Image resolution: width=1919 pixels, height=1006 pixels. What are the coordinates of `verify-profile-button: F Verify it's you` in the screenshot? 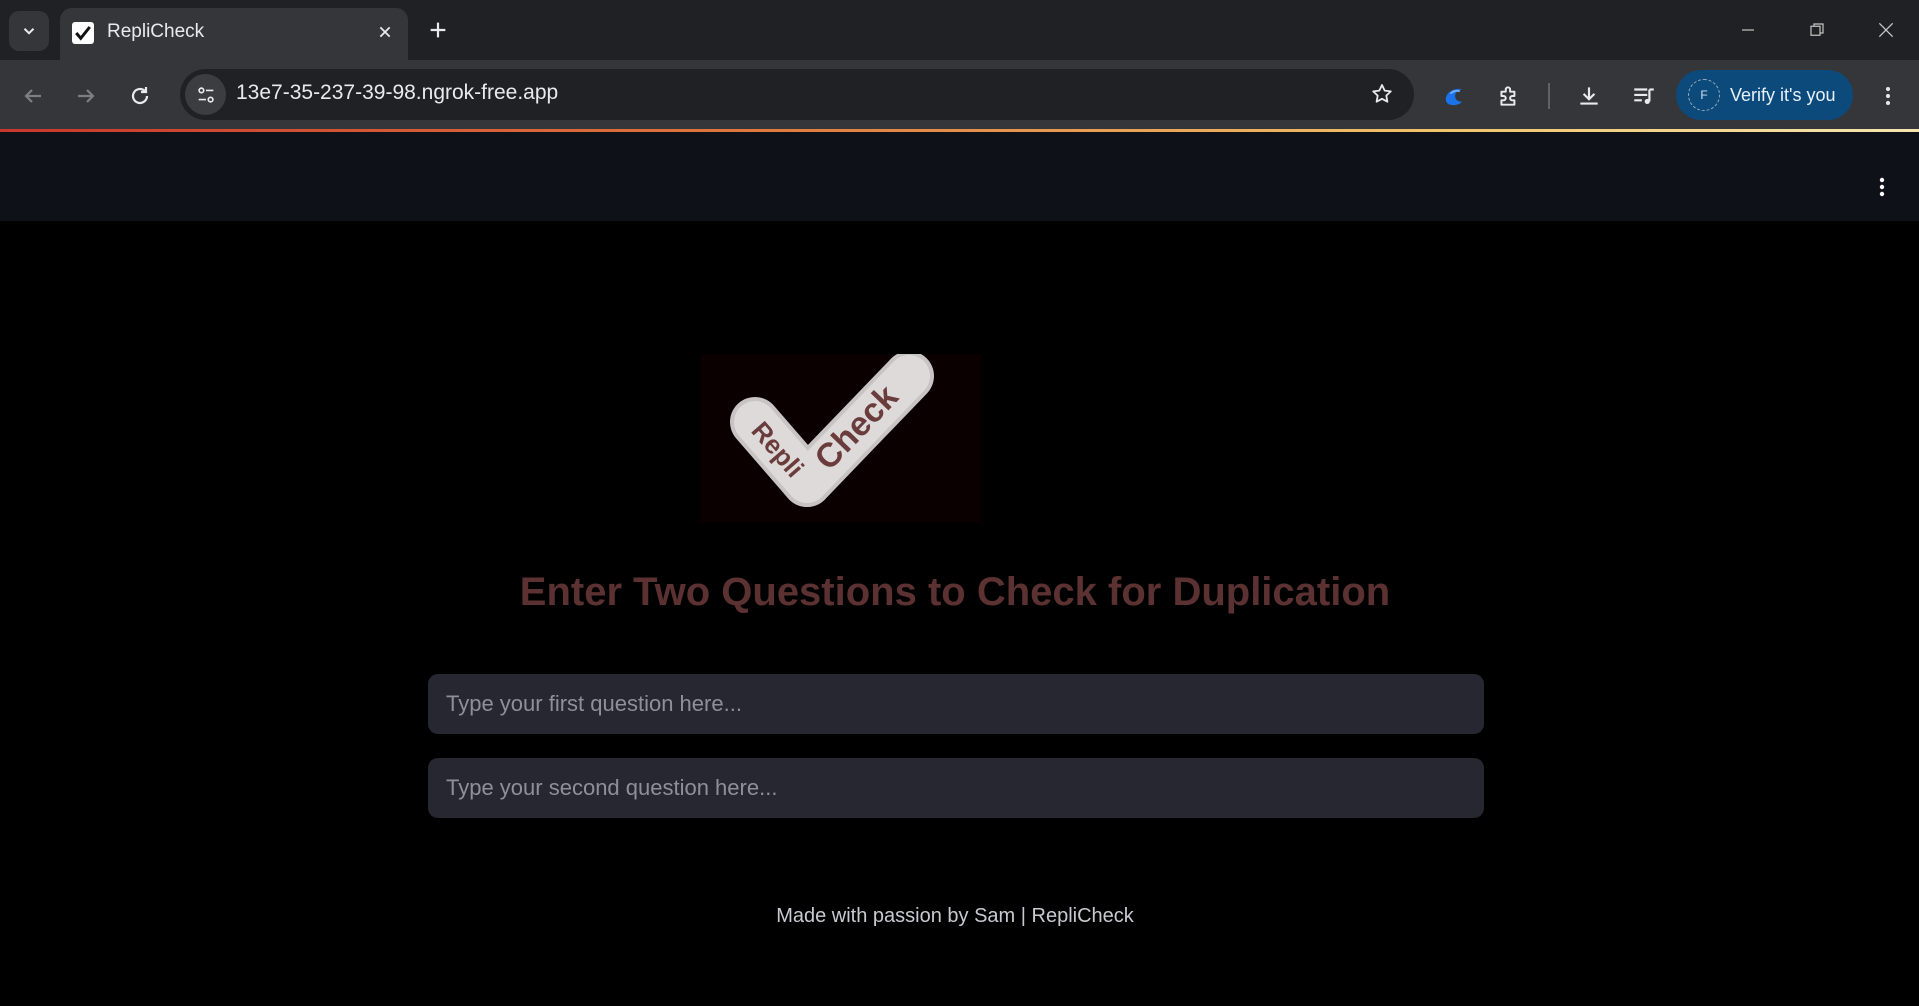 It's located at (1764, 95).